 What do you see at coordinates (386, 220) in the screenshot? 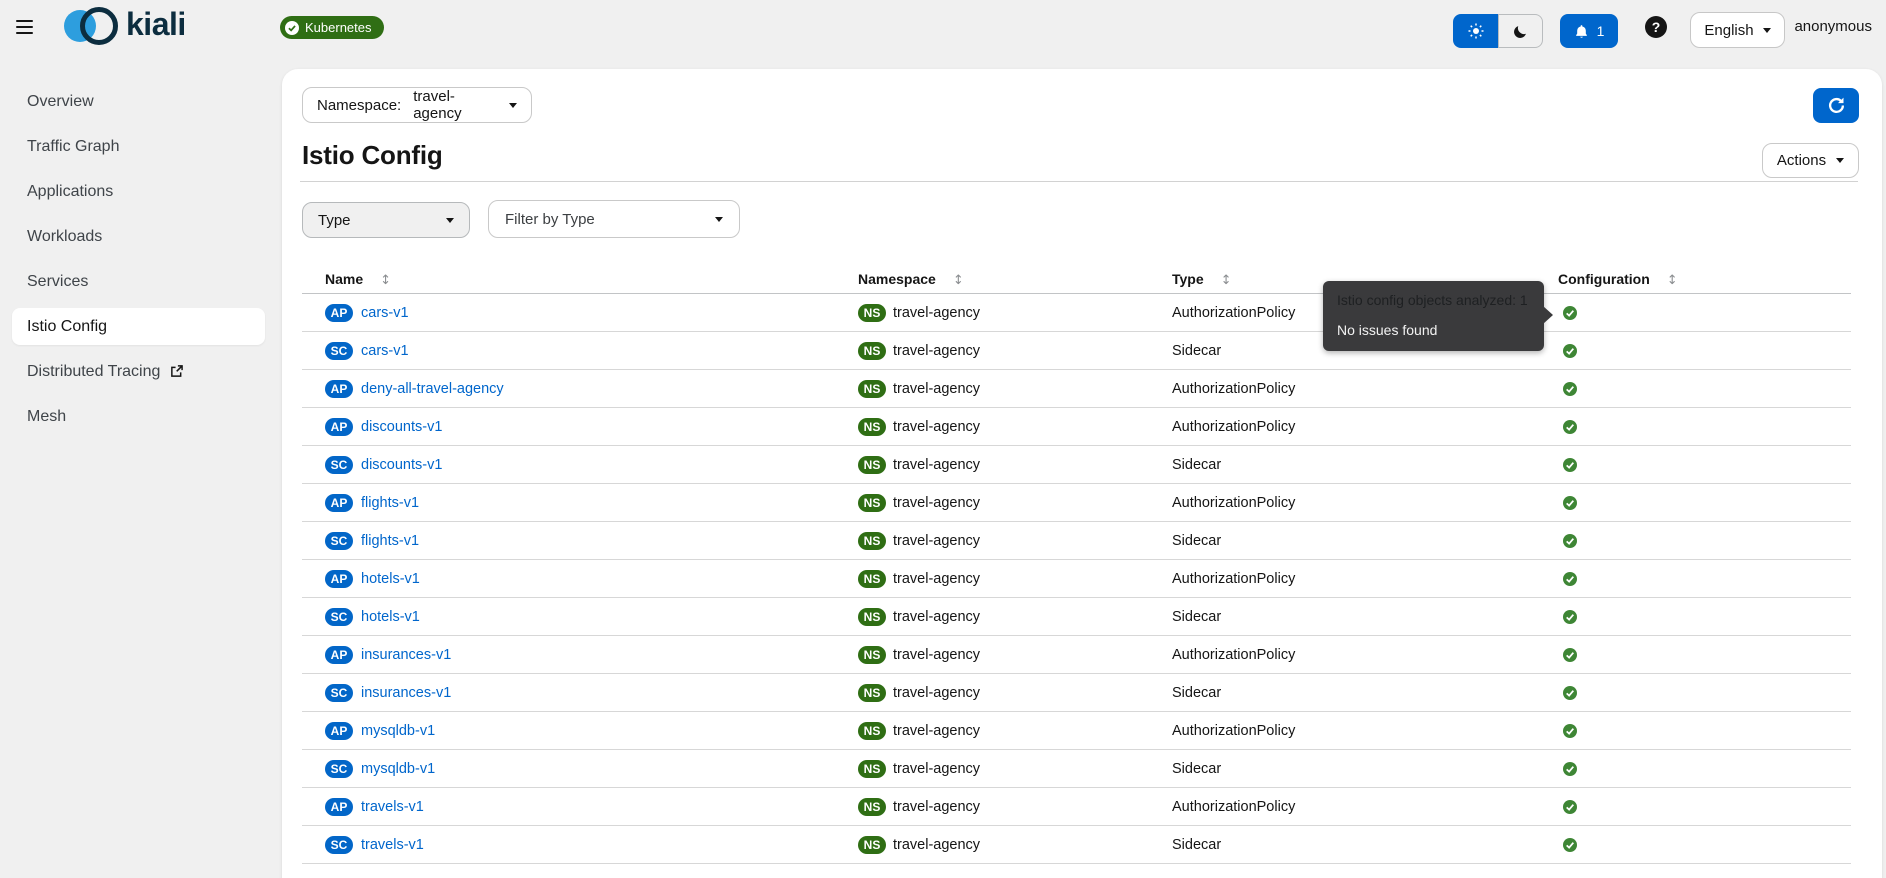
I see `type-filter-dropdown: Type` at bounding box center [386, 220].